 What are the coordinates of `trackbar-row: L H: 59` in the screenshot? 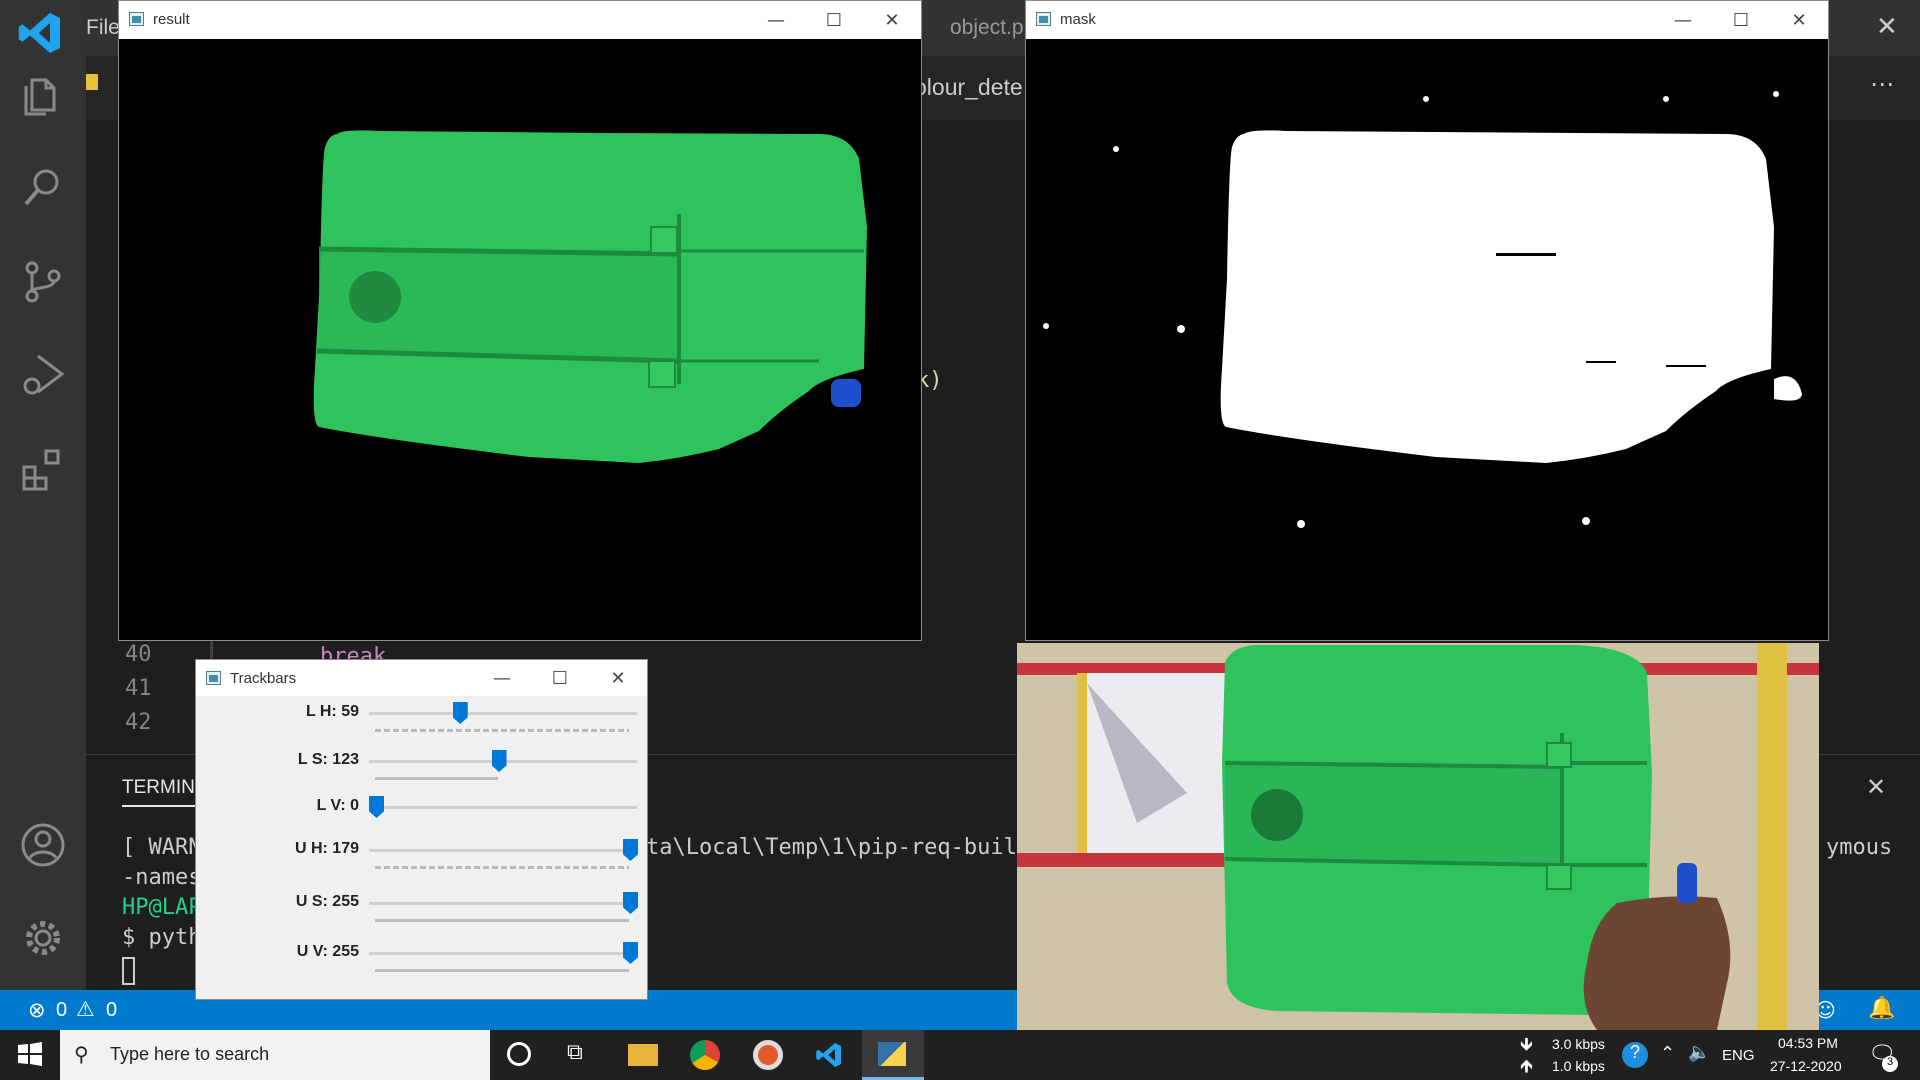 It's located at (421, 727).